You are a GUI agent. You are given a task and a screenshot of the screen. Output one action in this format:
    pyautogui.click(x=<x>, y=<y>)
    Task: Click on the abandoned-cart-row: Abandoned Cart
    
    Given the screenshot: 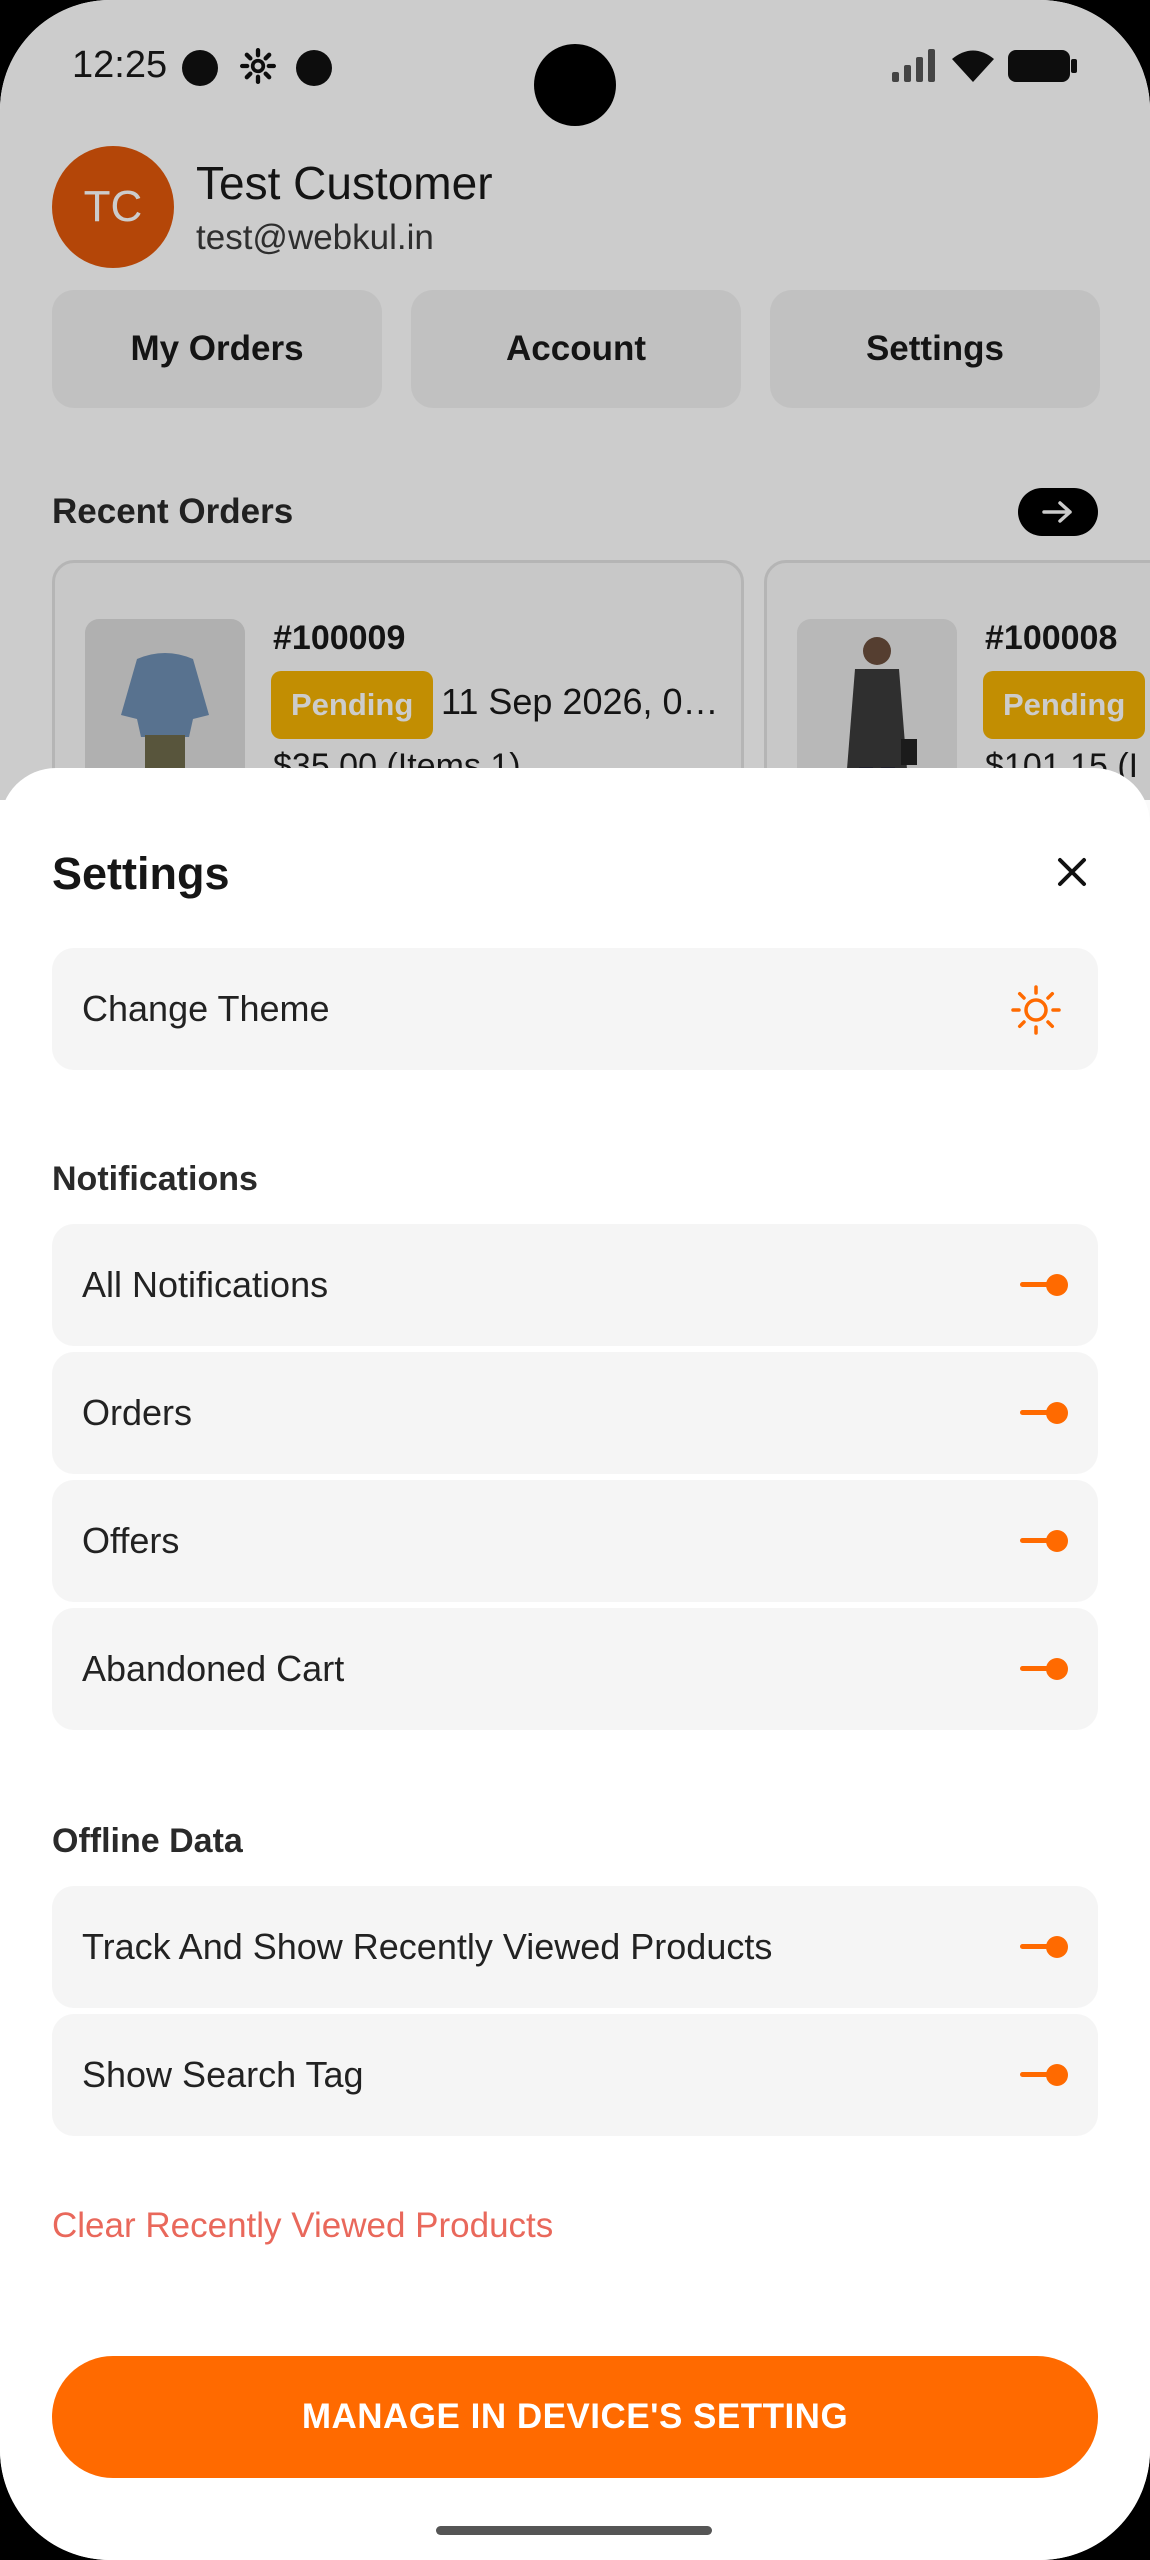 What is the action you would take?
    pyautogui.click(x=575, y=1669)
    